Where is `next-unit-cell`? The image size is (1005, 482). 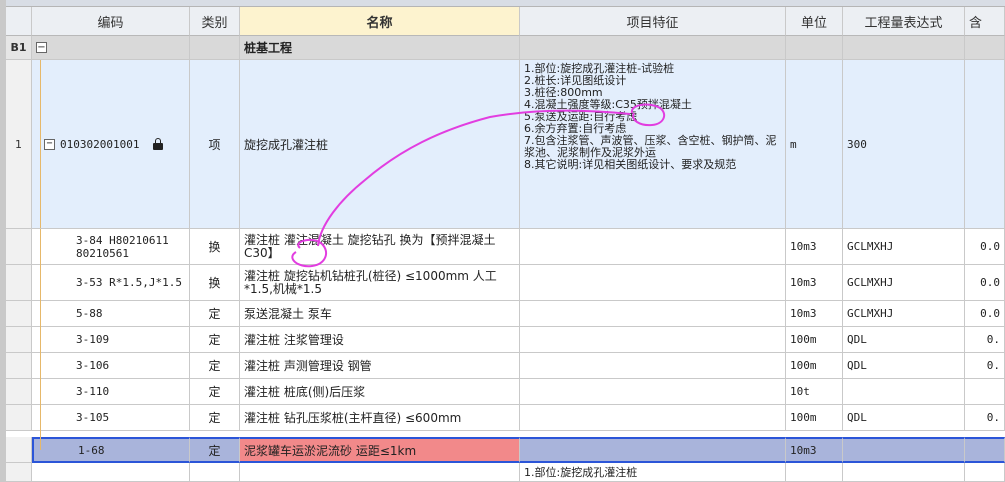 next-unit-cell is located at coordinates (814, 472).